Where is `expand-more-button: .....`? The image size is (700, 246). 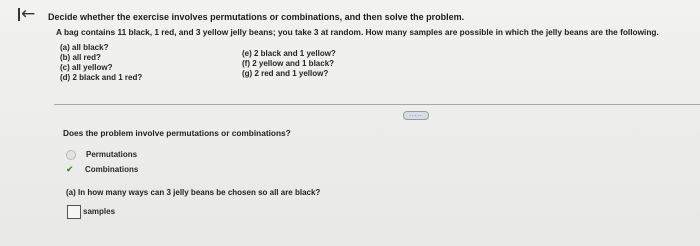
expand-more-button: ..... is located at coordinates (416, 115).